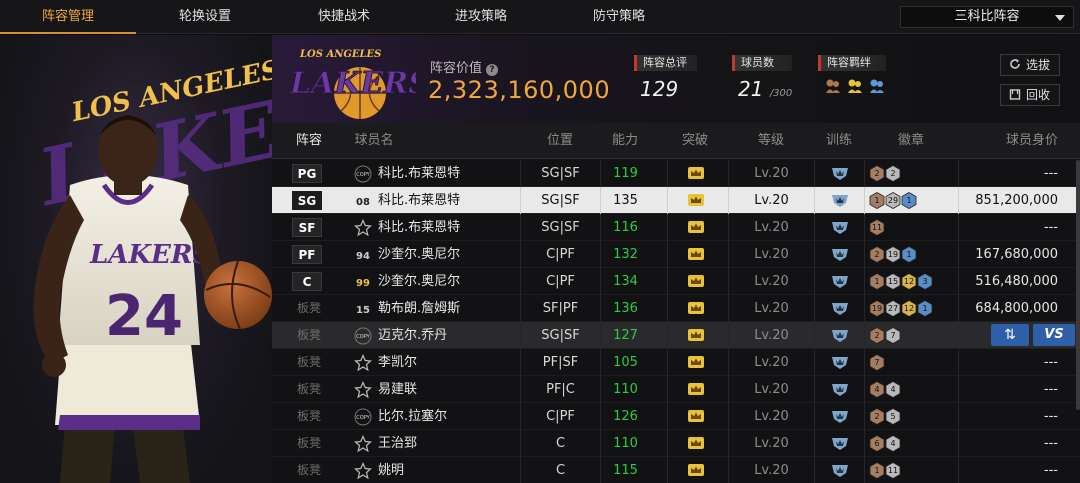  I want to click on roster-table-header: 阵容 球员名 位置 能力 突破 等级 训练 徽章 球员身价, so click(676, 141).